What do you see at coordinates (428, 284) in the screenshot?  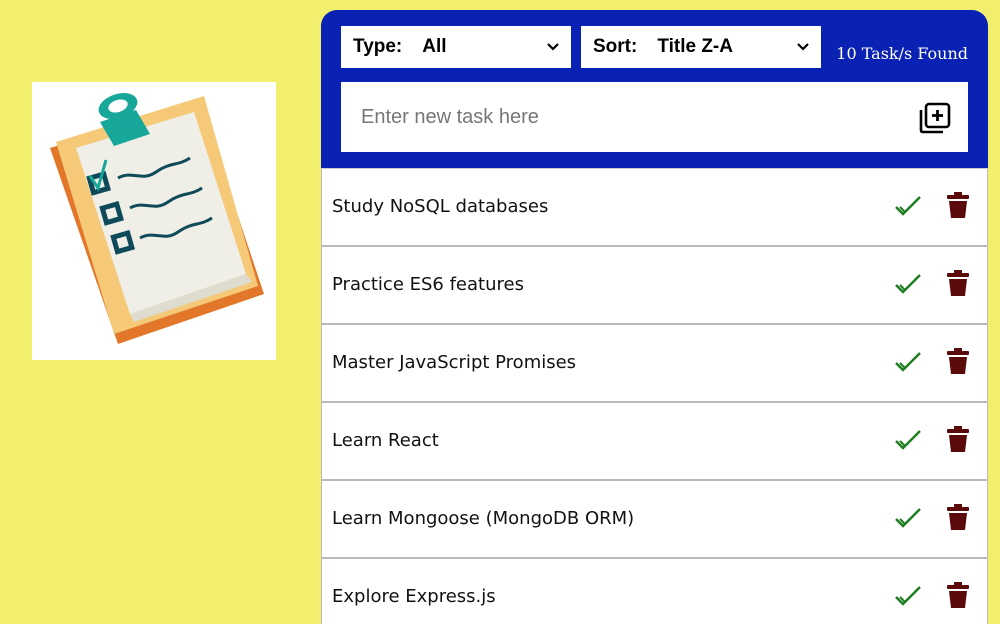 I see `task-title: Practice ES6 features` at bounding box center [428, 284].